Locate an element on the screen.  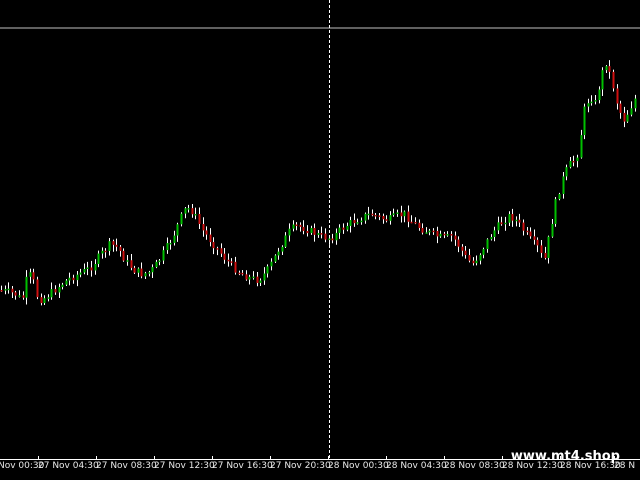
time-tick-label: 27 Nov 12:30 is located at coordinates (184, 466).